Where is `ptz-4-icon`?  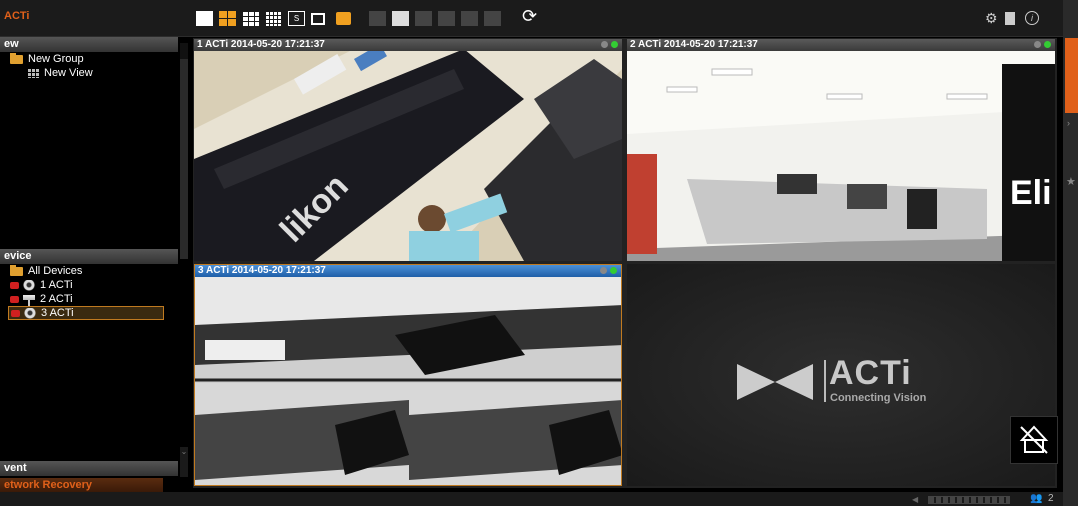 ptz-4-icon is located at coordinates (446, 18).